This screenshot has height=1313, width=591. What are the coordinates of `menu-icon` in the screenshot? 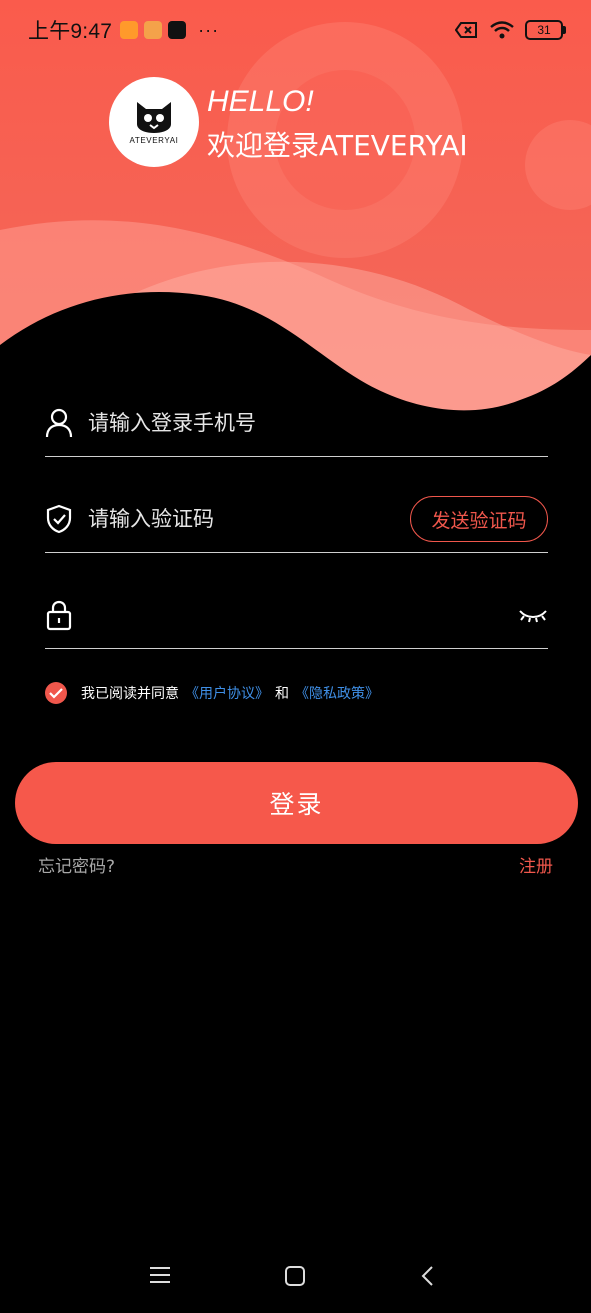 It's located at (160, 1275).